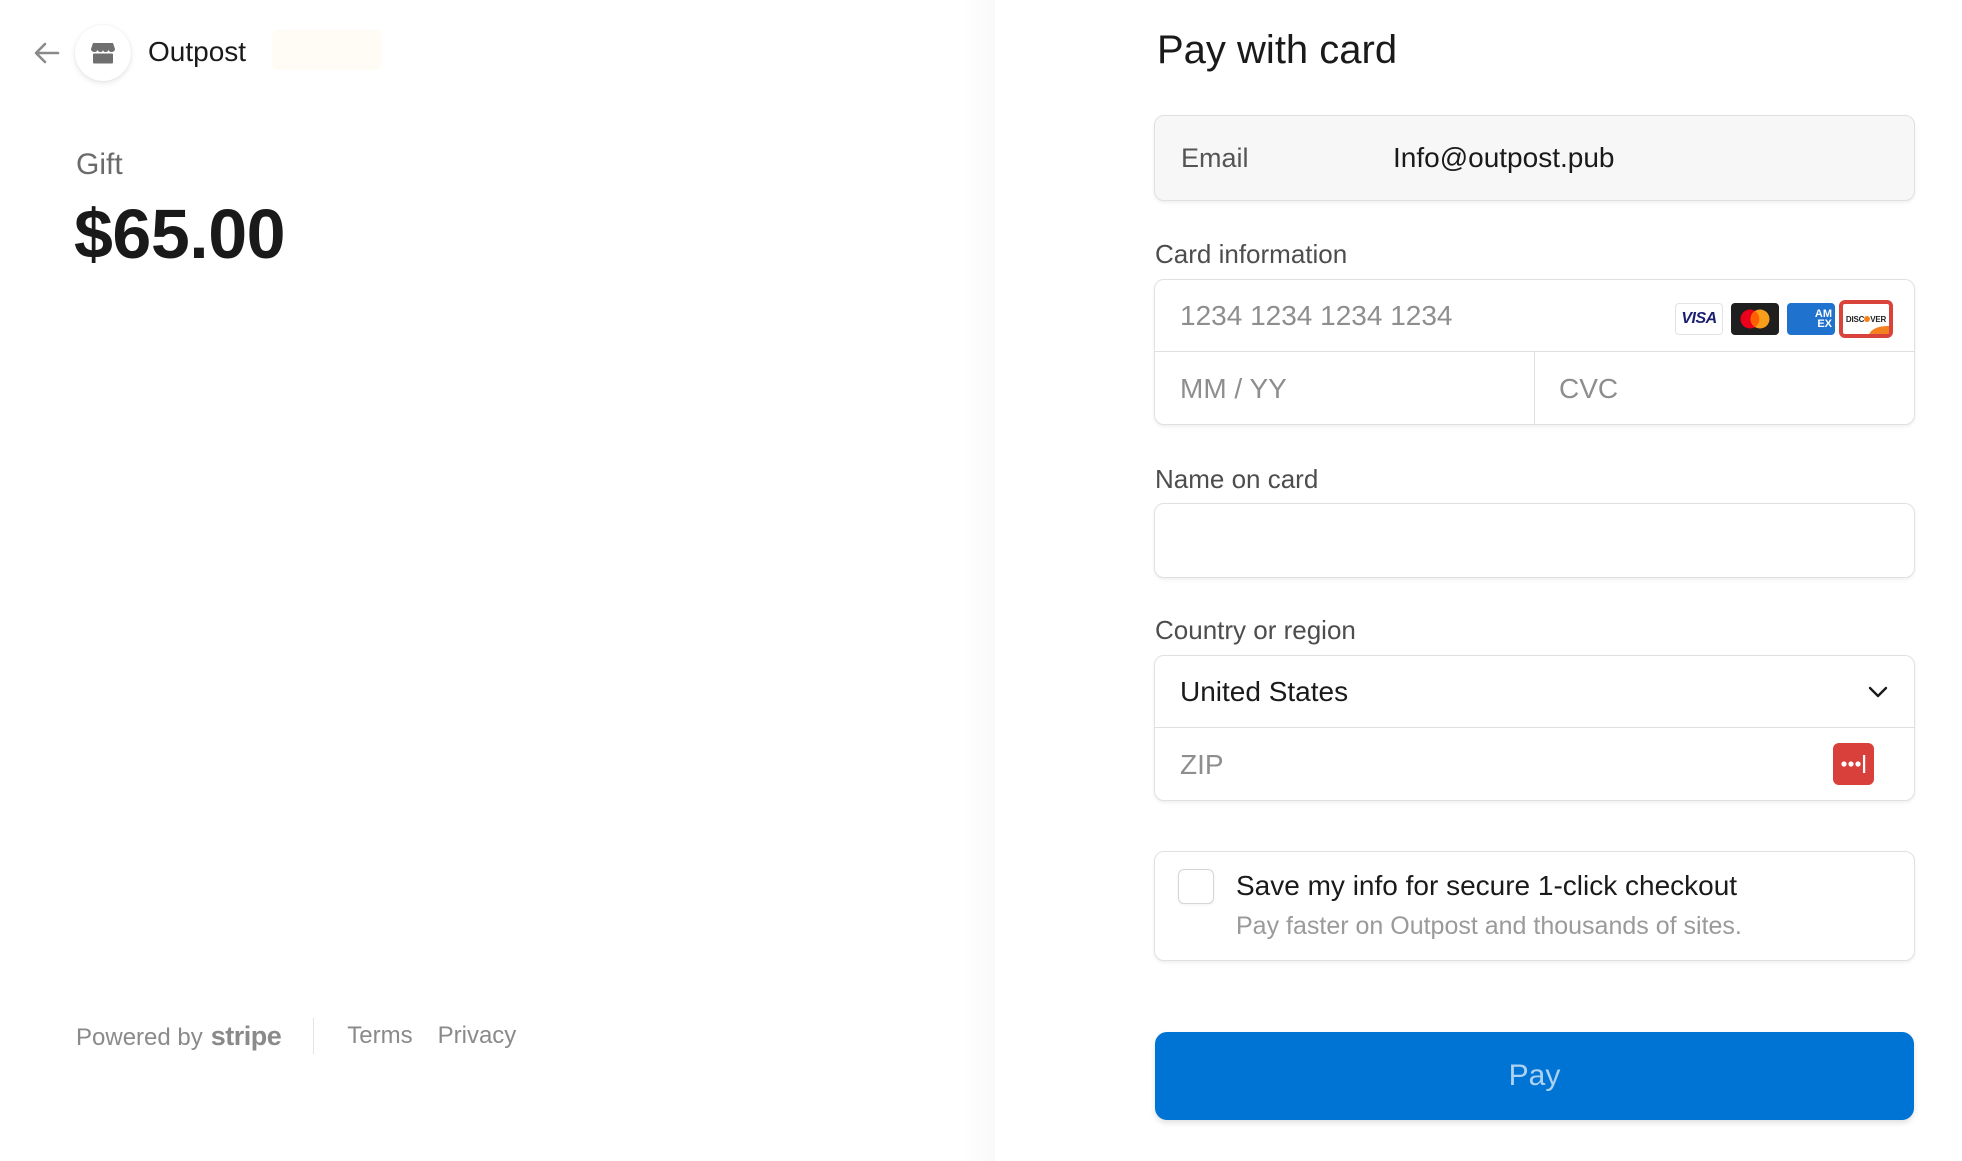 Image resolution: width=1962 pixels, height=1161 pixels. Describe the element at coordinates (1196, 886) in the screenshot. I see `save-info-checkbox` at that location.